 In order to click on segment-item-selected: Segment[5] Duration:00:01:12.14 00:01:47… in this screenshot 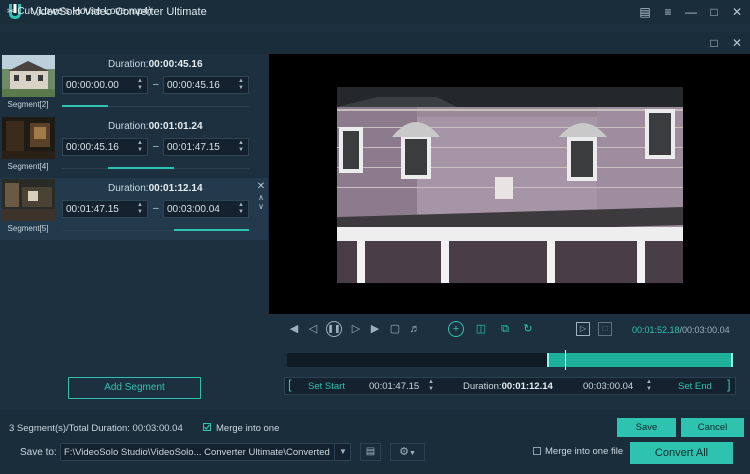, I will do `click(134, 209)`.